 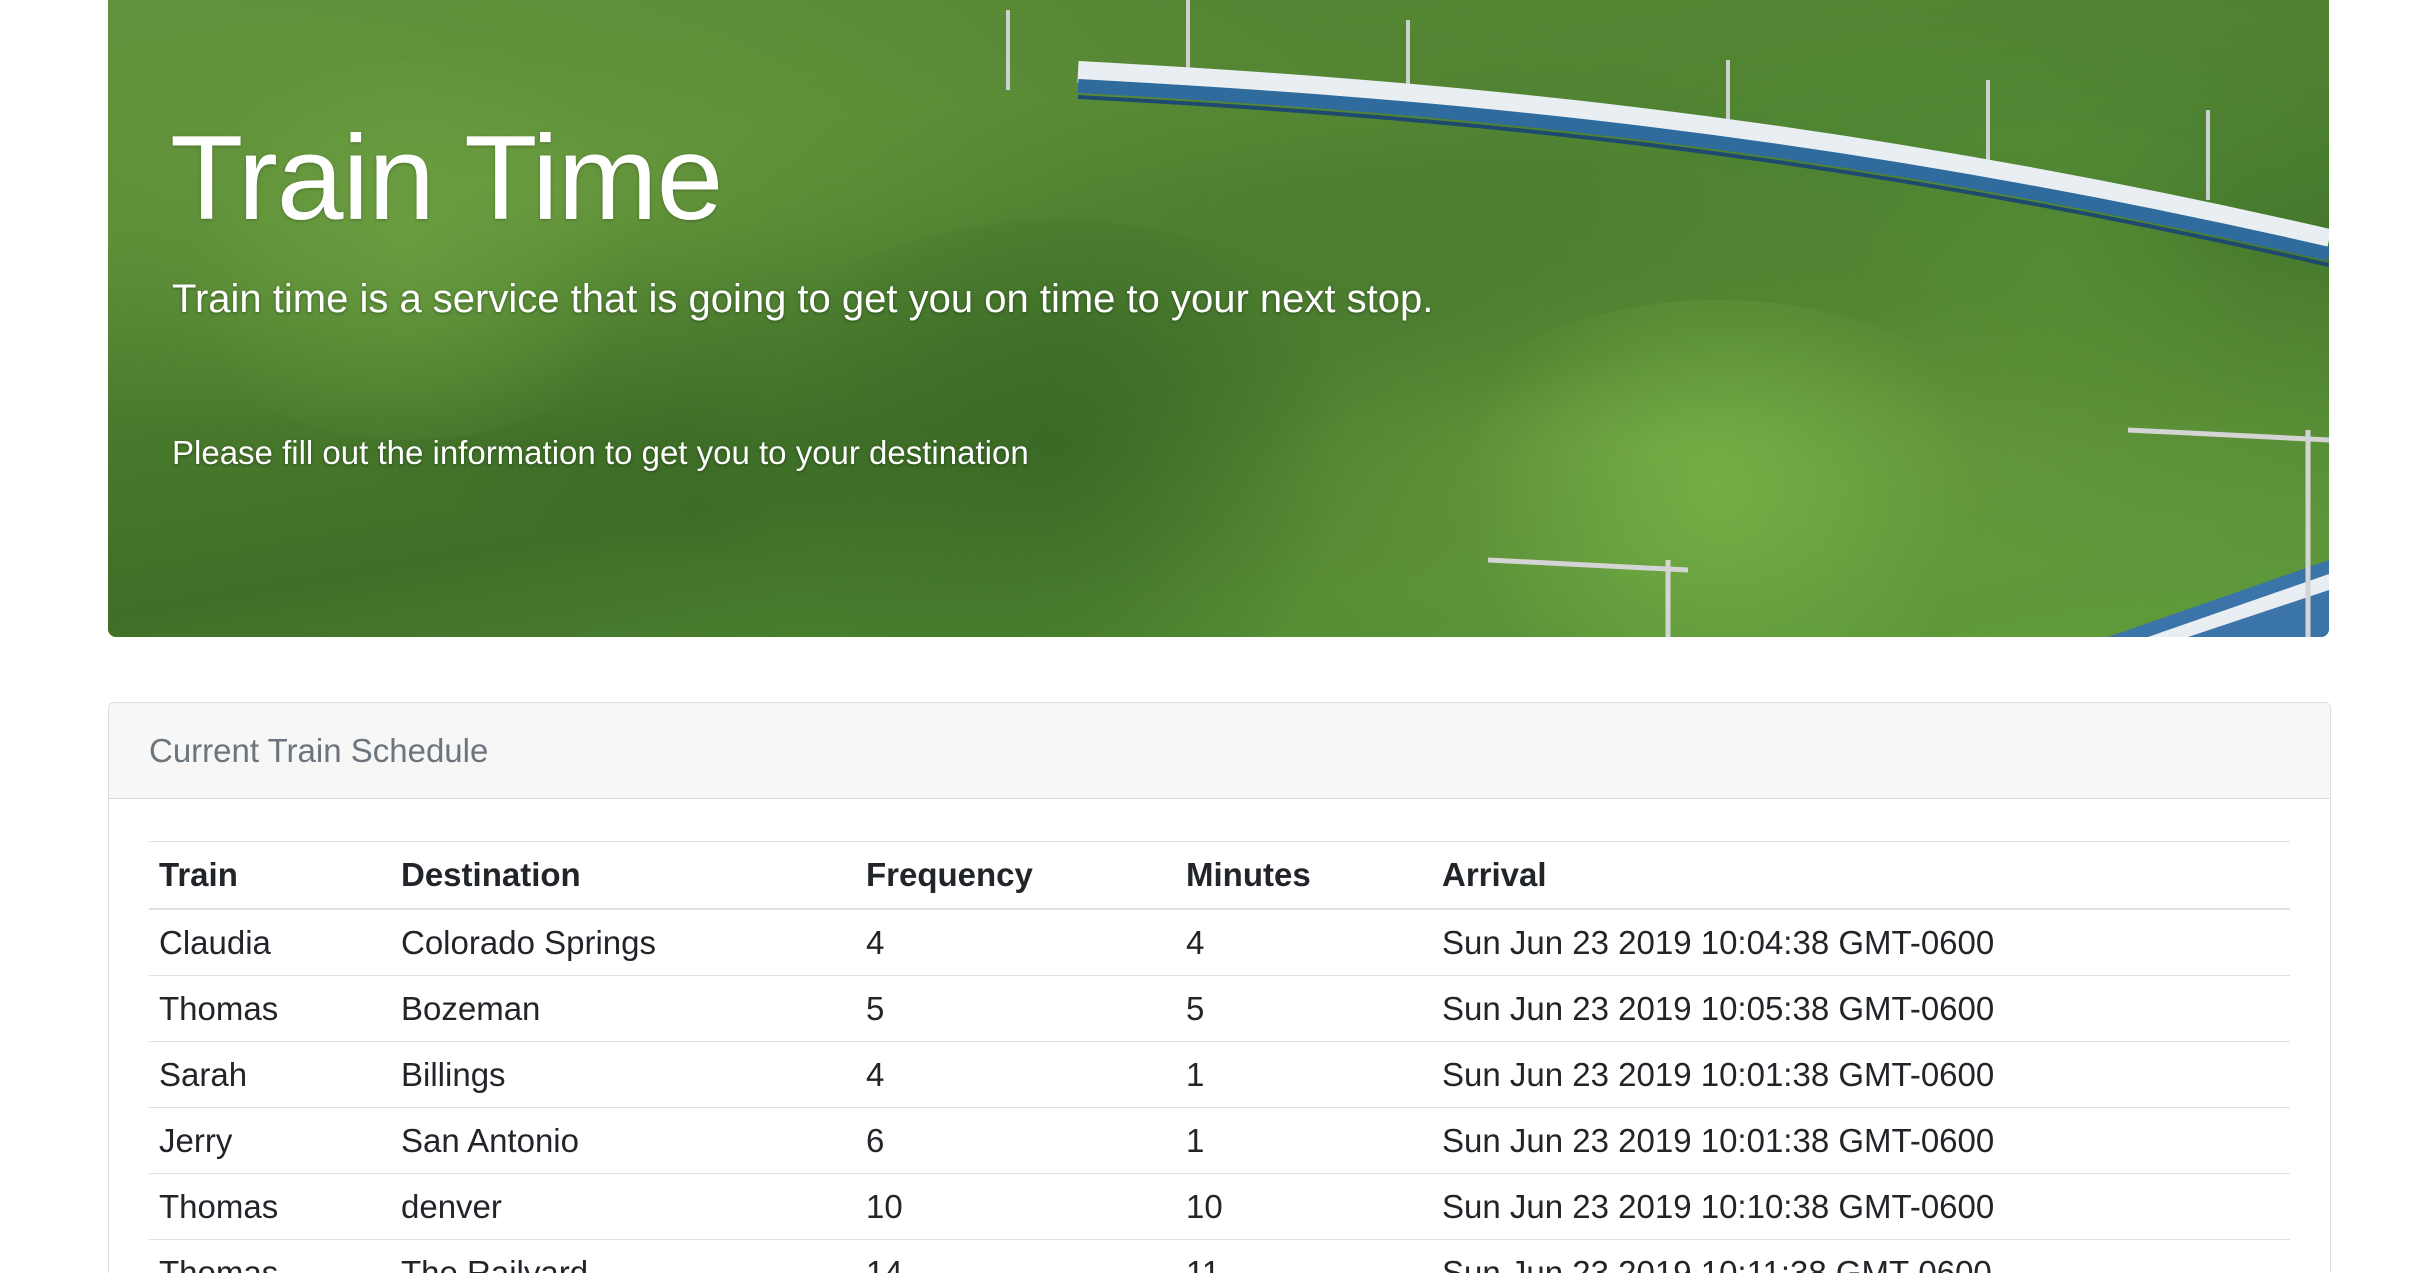 What do you see at coordinates (1861, 876) in the screenshot?
I see `column-header-arrival: Arrival` at bounding box center [1861, 876].